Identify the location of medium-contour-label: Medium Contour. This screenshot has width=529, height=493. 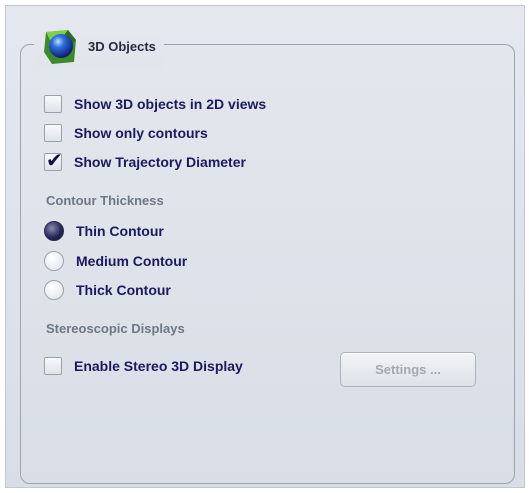
(132, 261).